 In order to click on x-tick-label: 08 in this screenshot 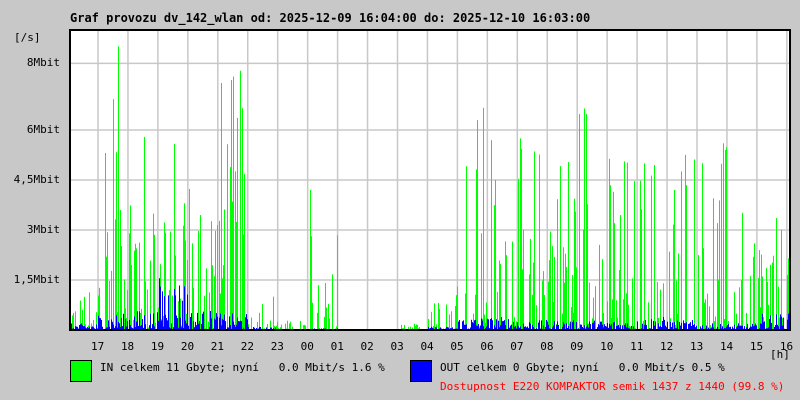, I will do `click(547, 346)`.